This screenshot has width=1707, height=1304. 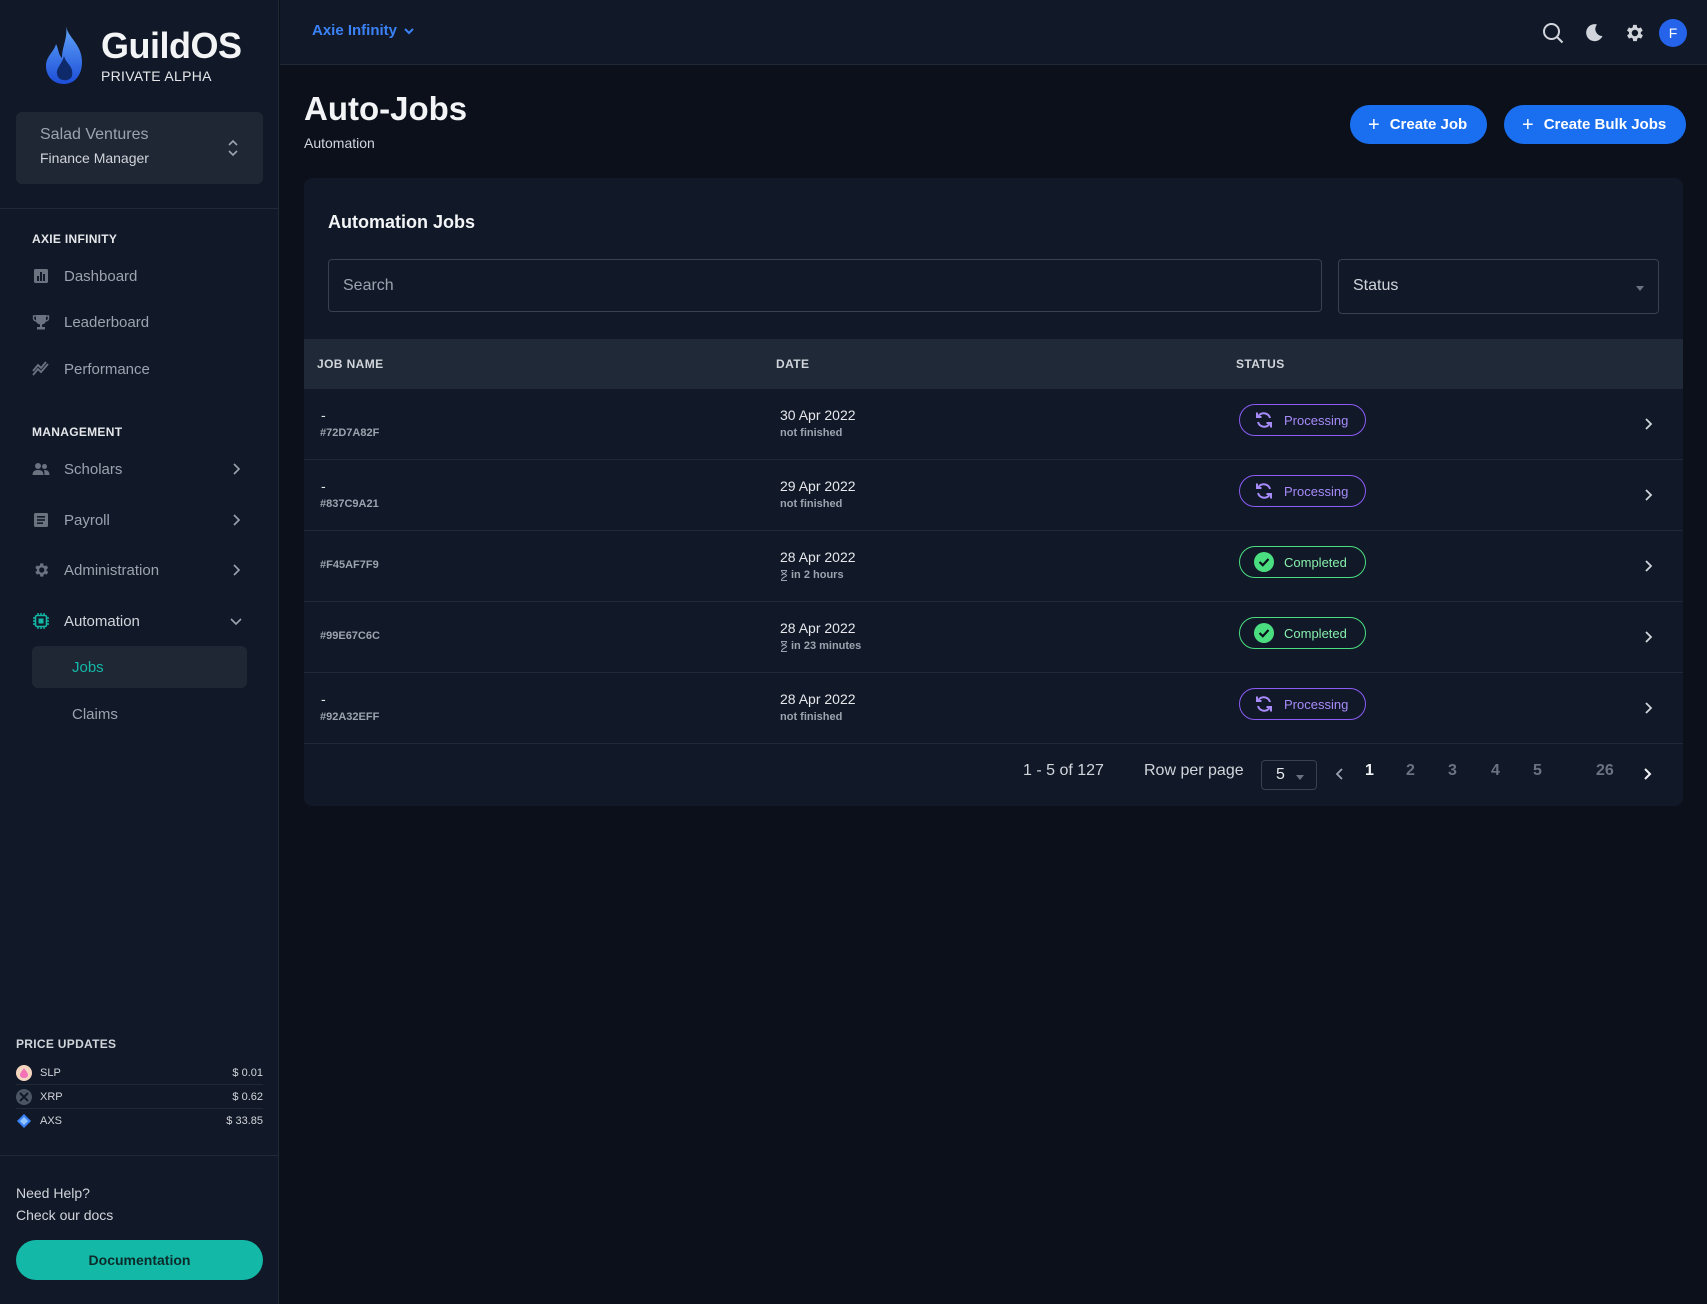 What do you see at coordinates (65, 1215) in the screenshot?
I see `help-line-2: Check our docs` at bounding box center [65, 1215].